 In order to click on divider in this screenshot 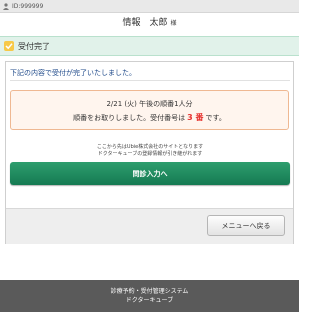, I will do `click(150, 80)`.